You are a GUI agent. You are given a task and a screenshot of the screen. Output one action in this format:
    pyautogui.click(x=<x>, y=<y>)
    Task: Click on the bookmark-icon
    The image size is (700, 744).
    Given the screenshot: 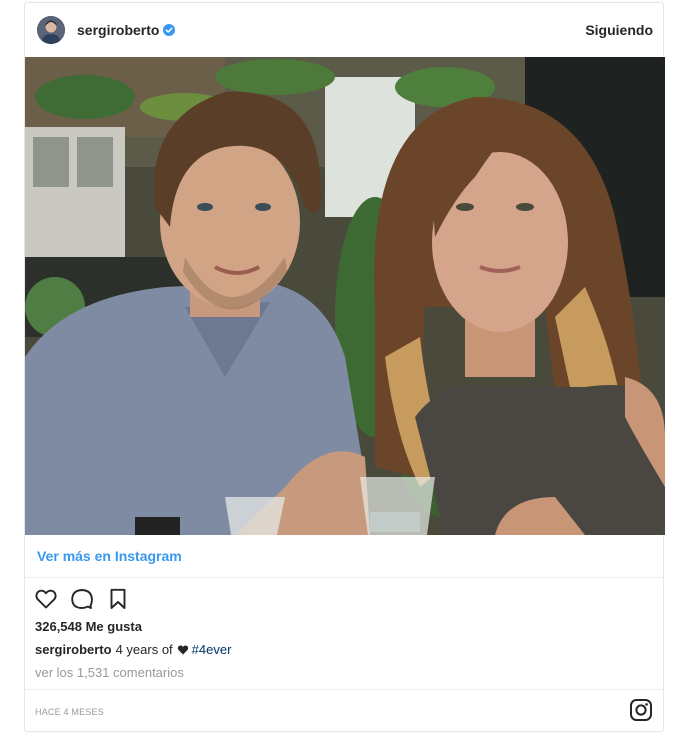 What is the action you would take?
    pyautogui.click(x=118, y=599)
    